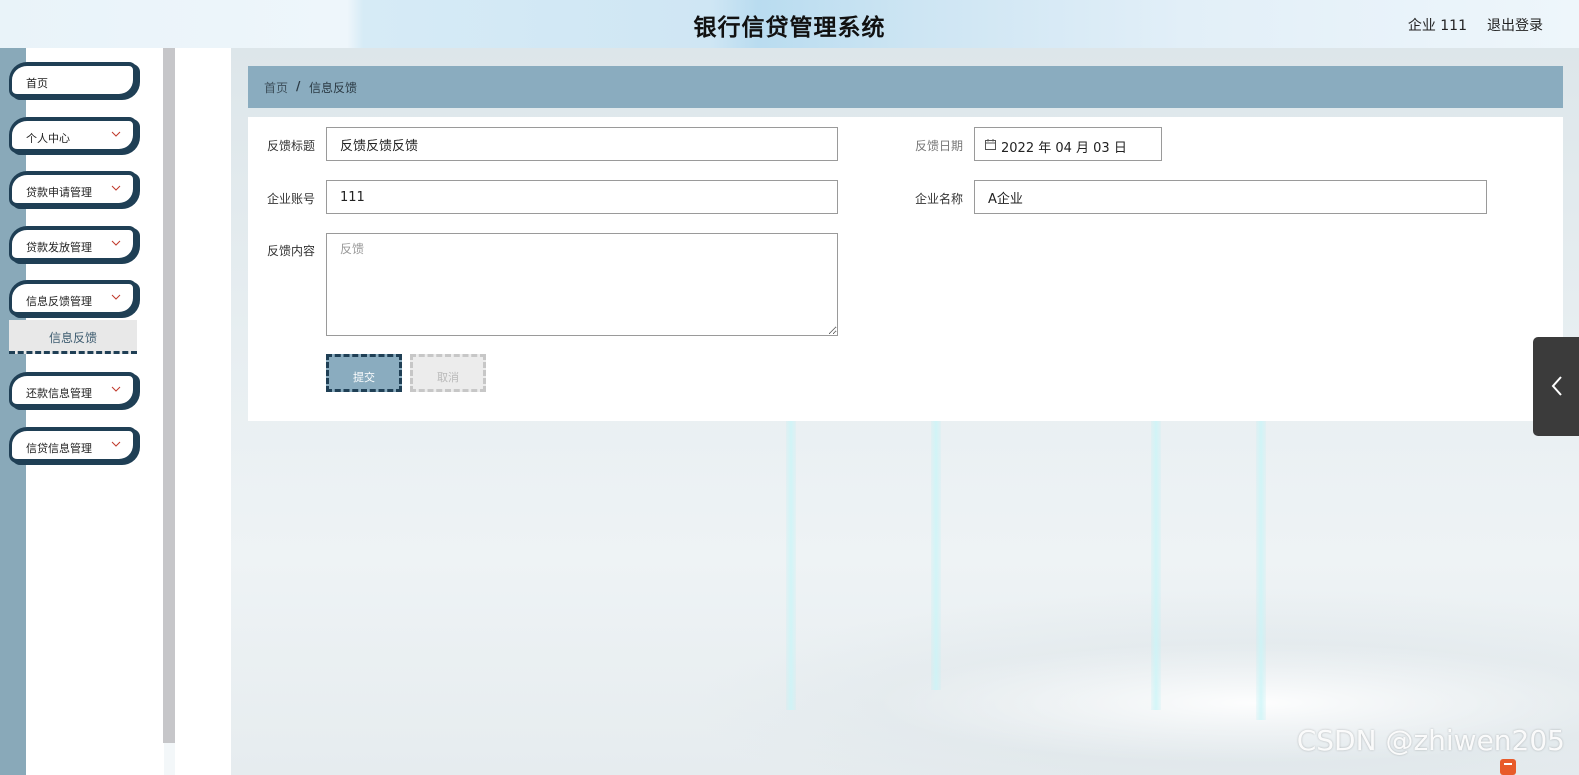 The height and width of the screenshot is (775, 1579). I want to click on company-account-label: 企业账号, so click(291, 199).